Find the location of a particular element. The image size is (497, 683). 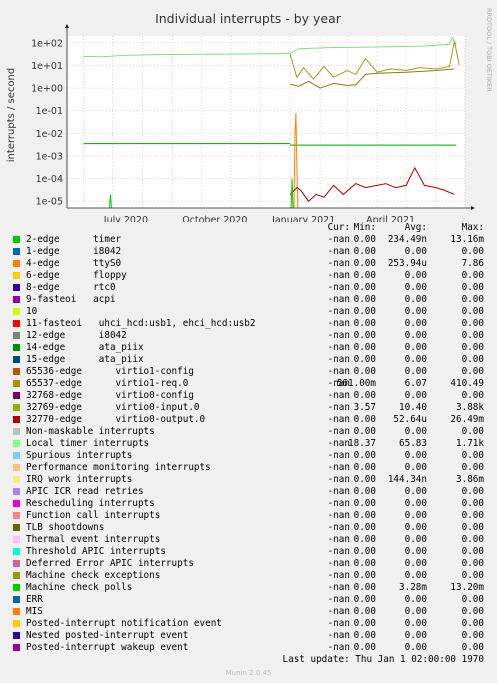

legend-name: 15-edge ata_piix is located at coordinates (85, 359).